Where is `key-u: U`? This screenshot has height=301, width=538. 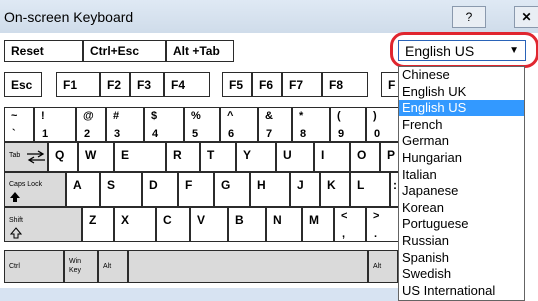 key-u: U is located at coordinates (295, 157).